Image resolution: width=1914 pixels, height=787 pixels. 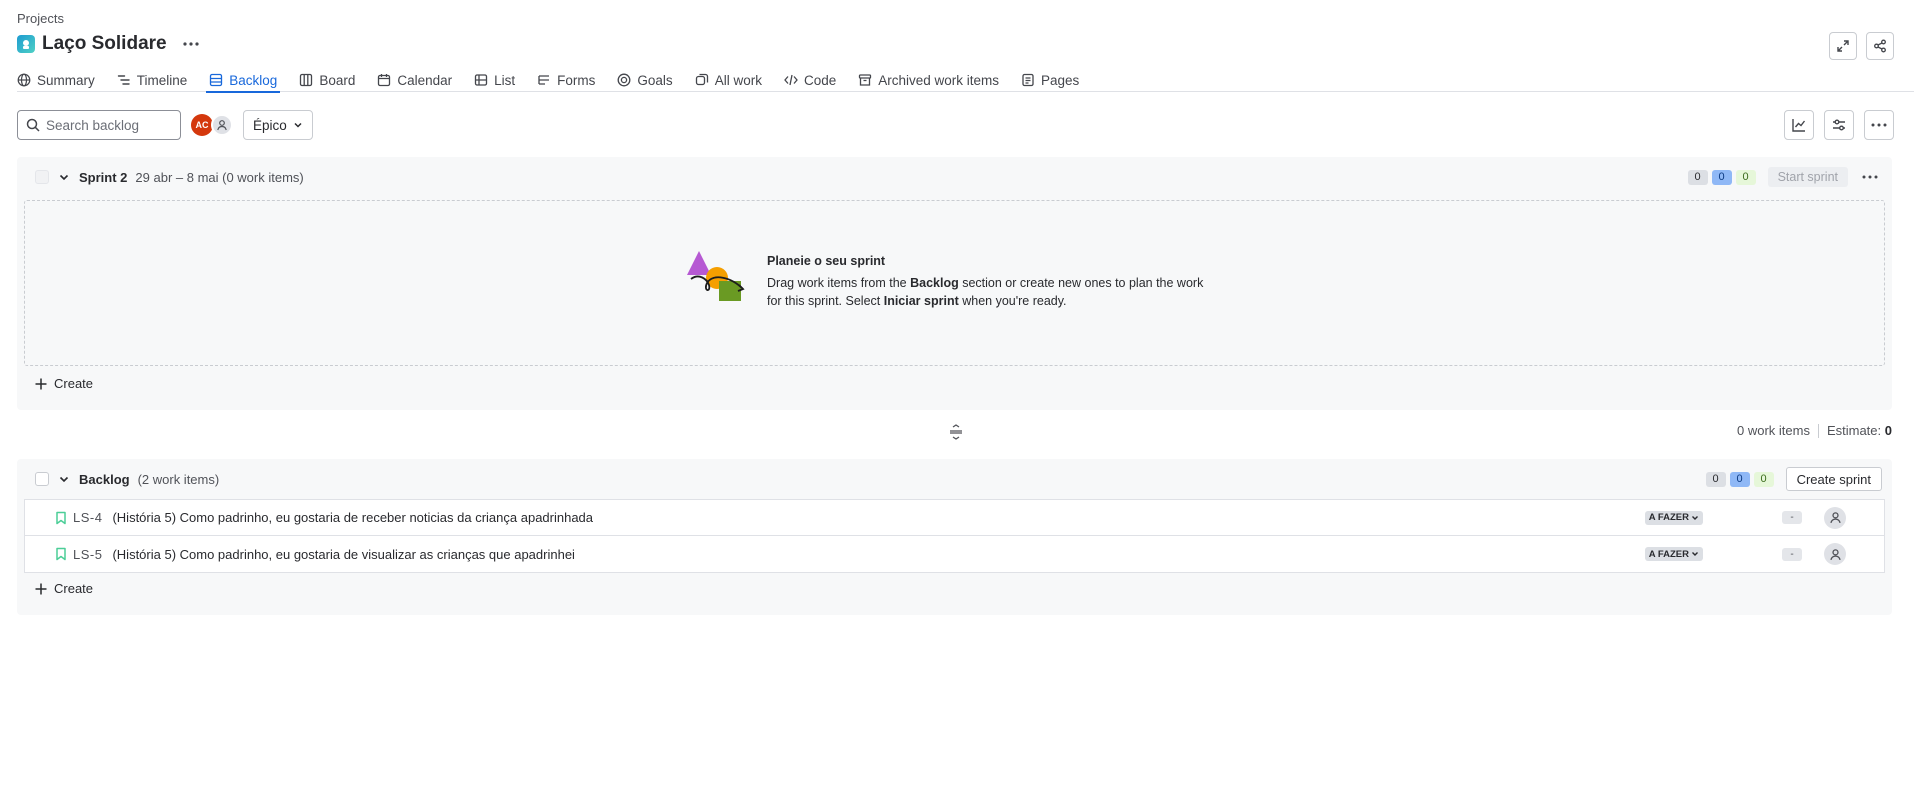 What do you see at coordinates (87, 554) in the screenshot?
I see `item-key: LS-5` at bounding box center [87, 554].